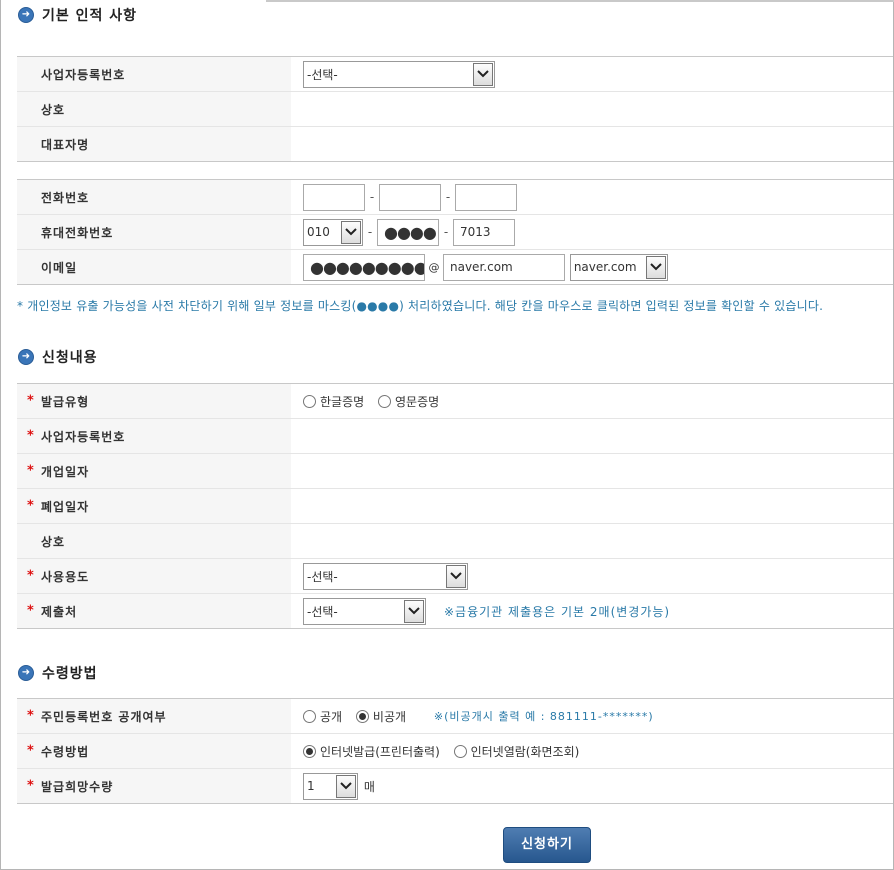 This screenshot has height=870, width=894. Describe the element at coordinates (516, 751) in the screenshot. I see `method-view-radio: 인터넷열람(화면조회)` at that location.